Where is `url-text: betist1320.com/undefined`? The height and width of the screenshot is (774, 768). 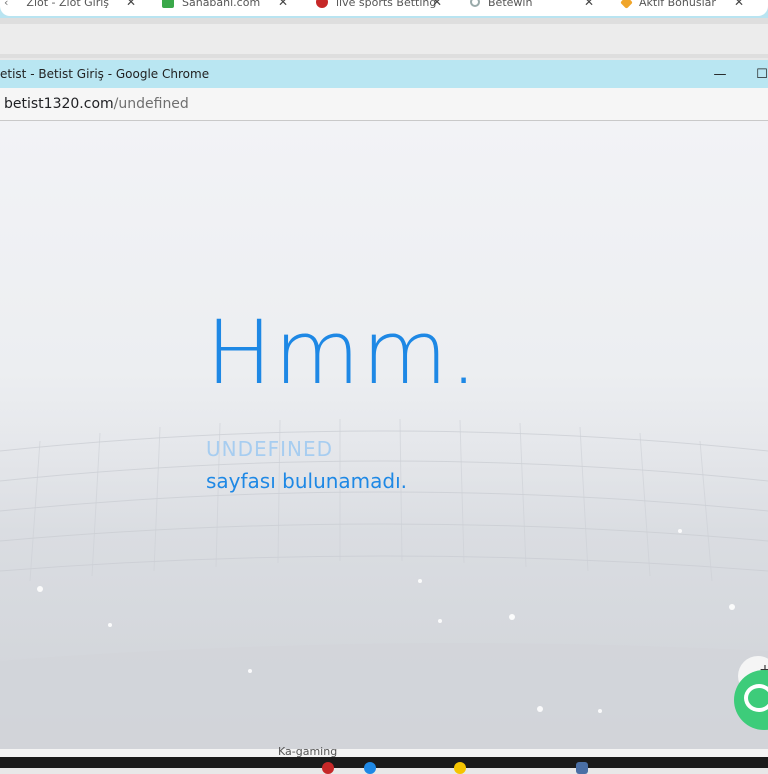
url-text: betist1320.com/undefined is located at coordinates (94, 104).